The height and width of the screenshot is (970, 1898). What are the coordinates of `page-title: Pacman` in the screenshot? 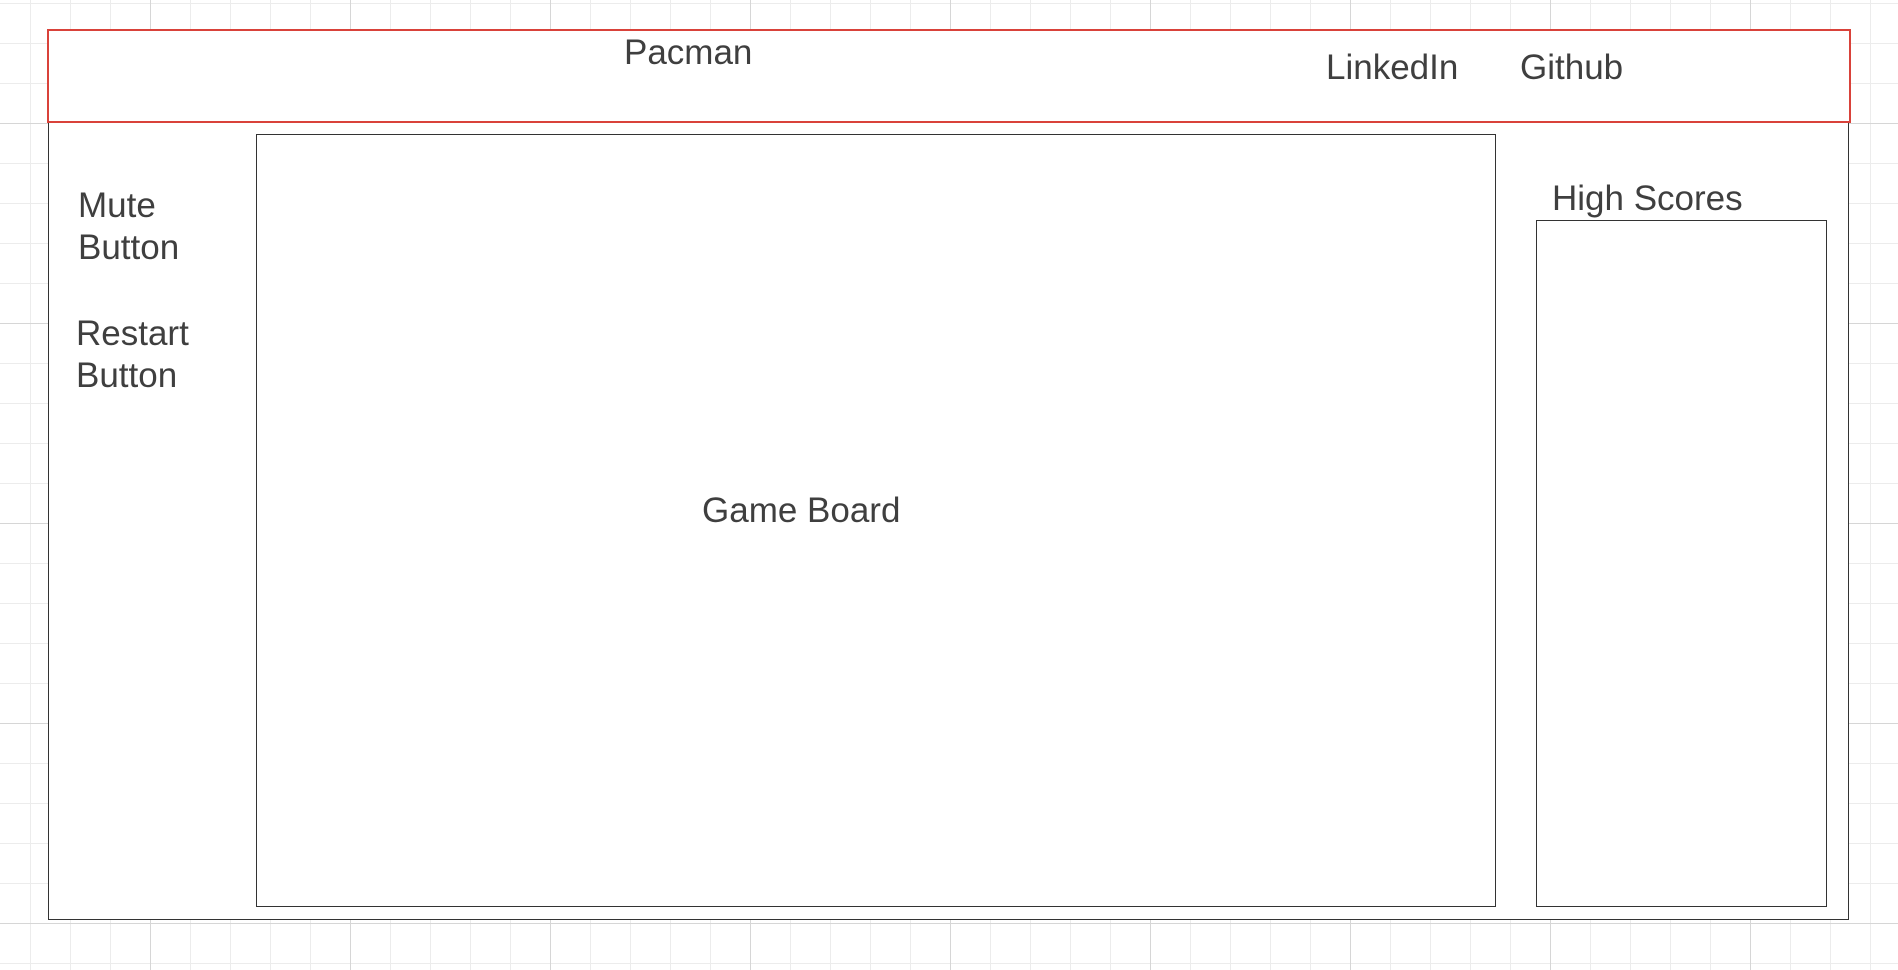 It's located at (688, 52).